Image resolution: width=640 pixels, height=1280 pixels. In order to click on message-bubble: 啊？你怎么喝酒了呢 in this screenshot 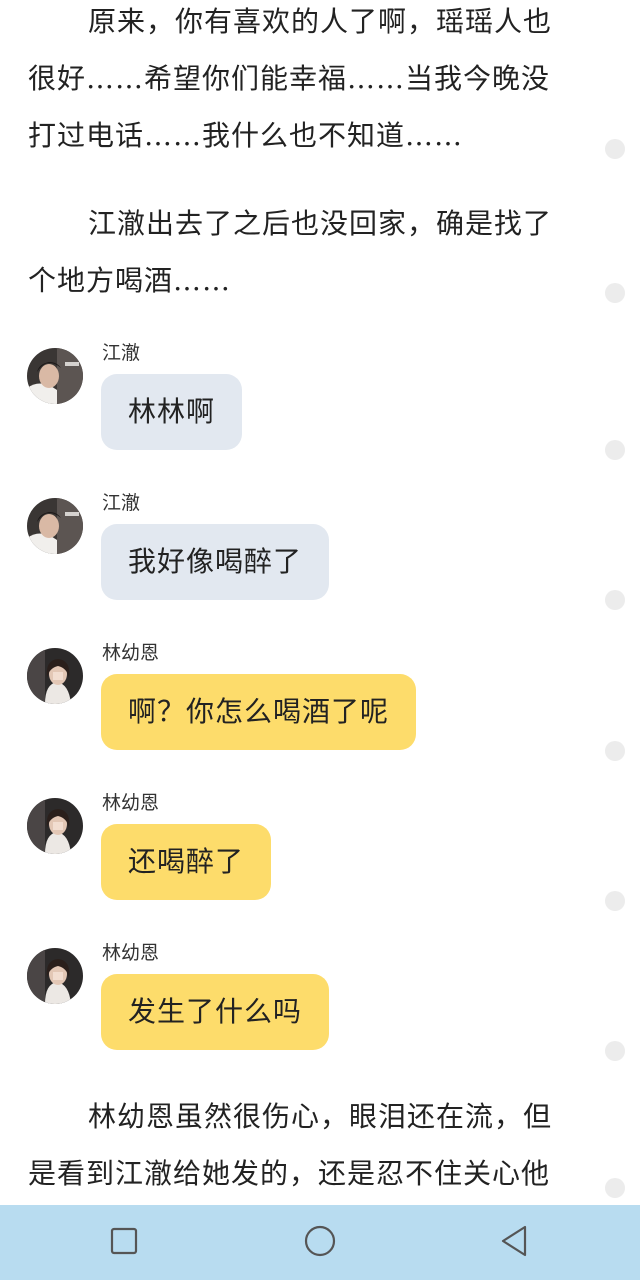, I will do `click(259, 712)`.